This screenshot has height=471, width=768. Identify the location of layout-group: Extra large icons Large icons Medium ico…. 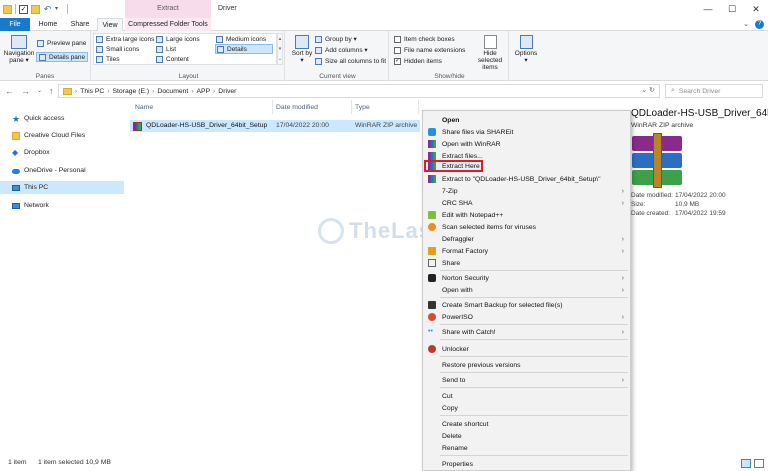
(189, 56).